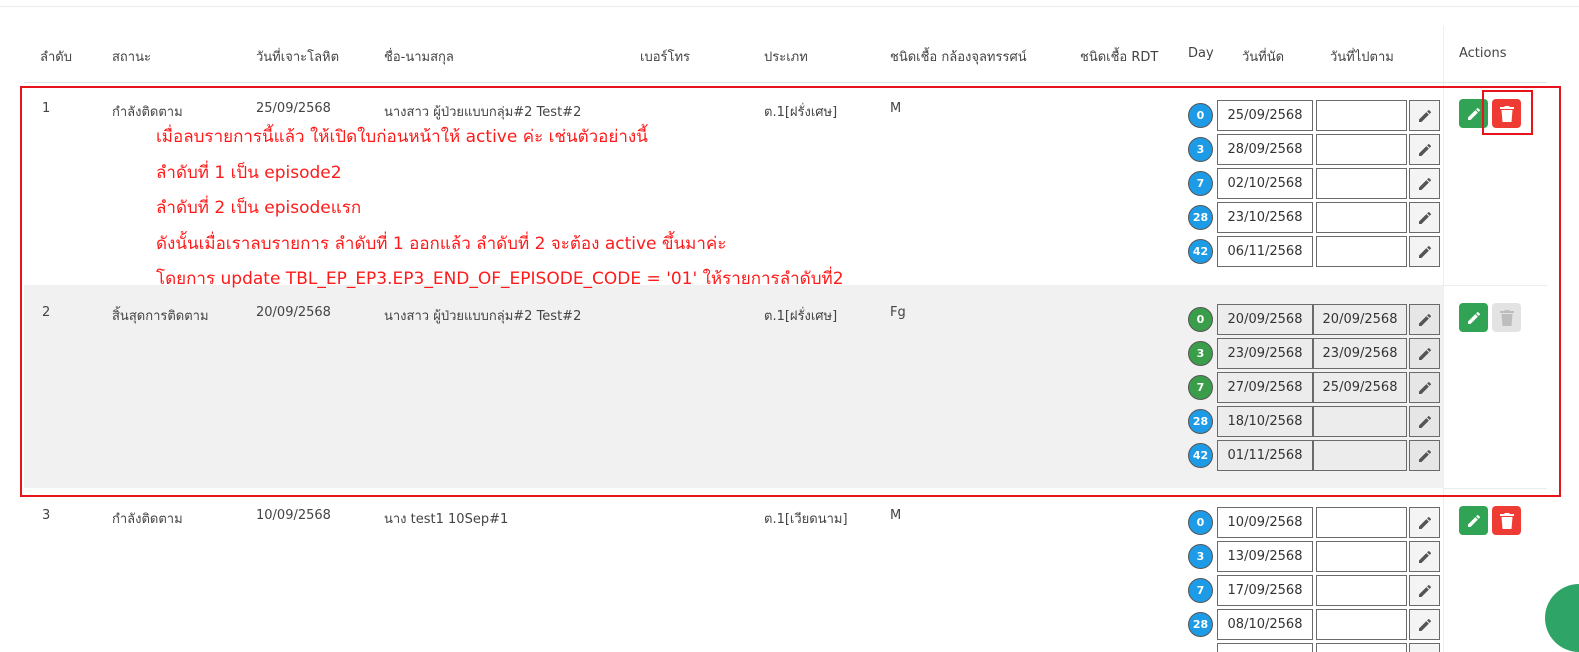 The height and width of the screenshot is (652, 1579). What do you see at coordinates (259, 208) in the screenshot?
I see `annotation-line: ลำดับที่ 2 เป็น episodeแรก` at bounding box center [259, 208].